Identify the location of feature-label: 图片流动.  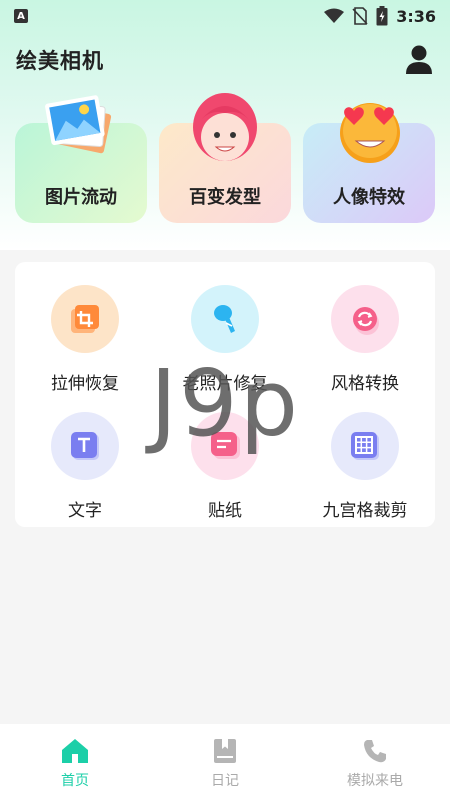
(81, 197).